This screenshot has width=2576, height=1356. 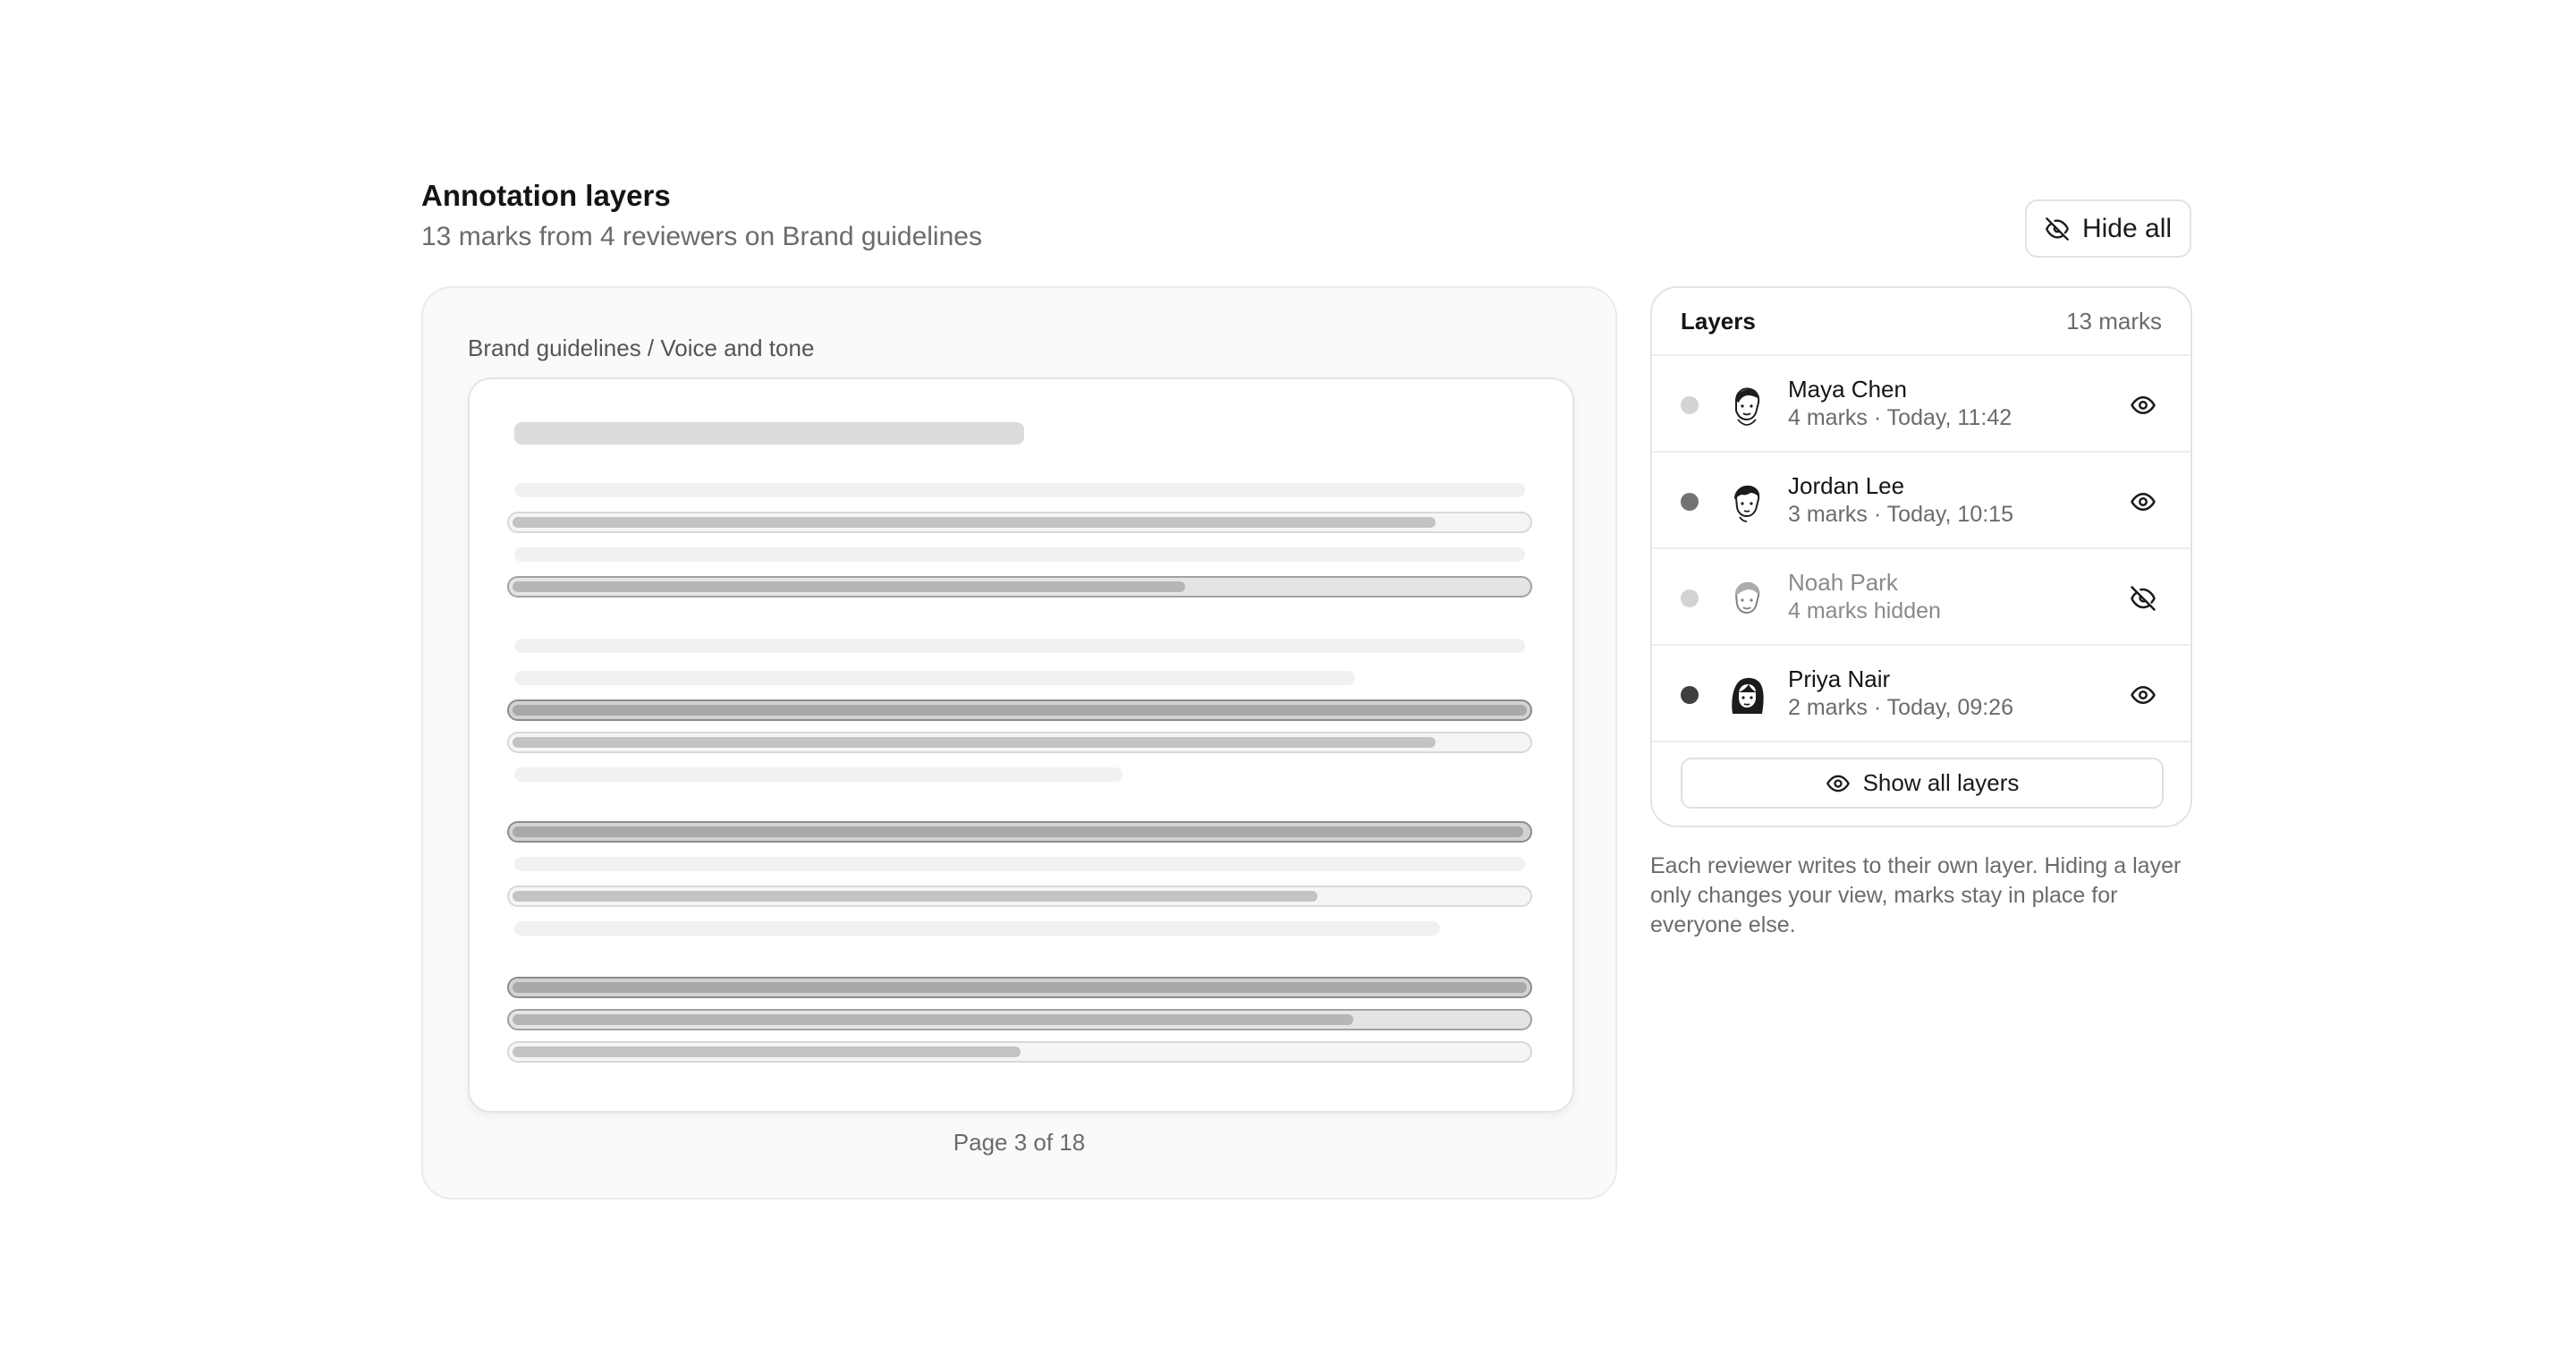 What do you see at coordinates (1019, 1142) in the screenshot?
I see `page-indicator: Page 3 of 18` at bounding box center [1019, 1142].